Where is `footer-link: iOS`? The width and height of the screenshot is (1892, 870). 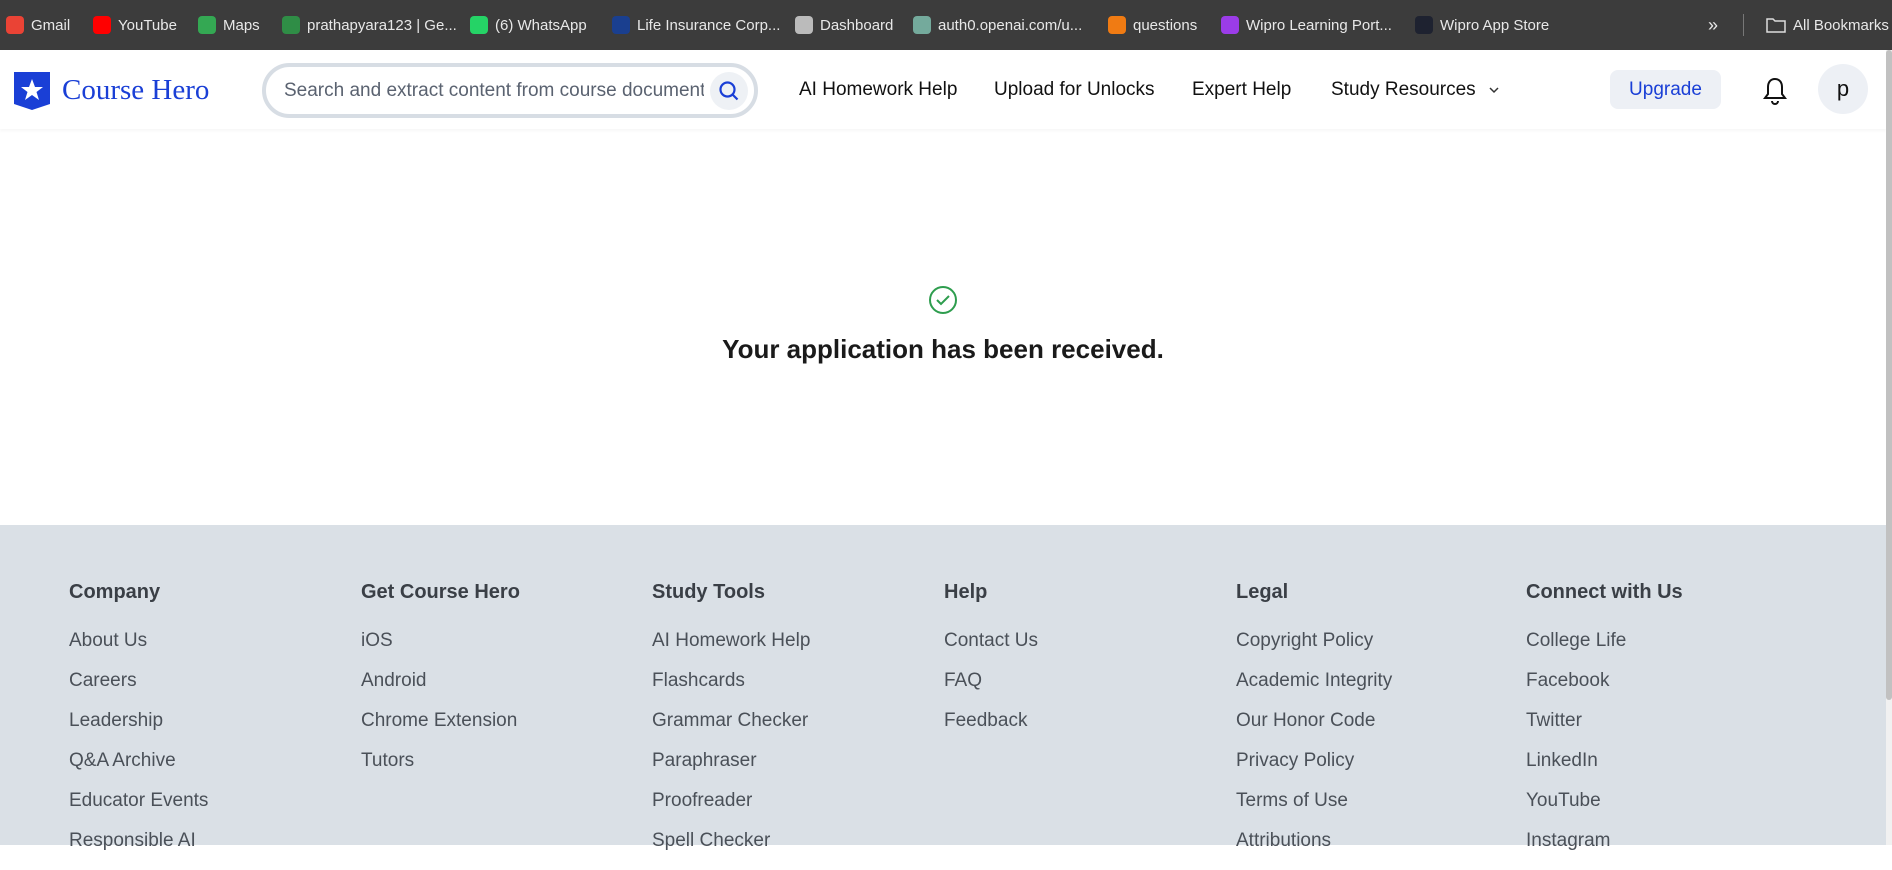
footer-link: iOS is located at coordinates (440, 650).